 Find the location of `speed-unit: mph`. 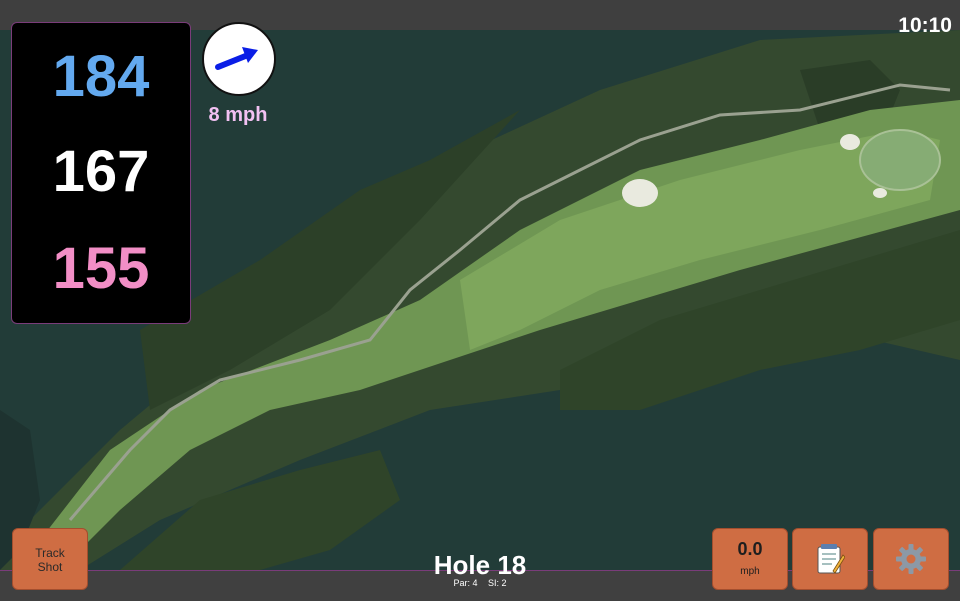

speed-unit: mph is located at coordinates (750, 571).